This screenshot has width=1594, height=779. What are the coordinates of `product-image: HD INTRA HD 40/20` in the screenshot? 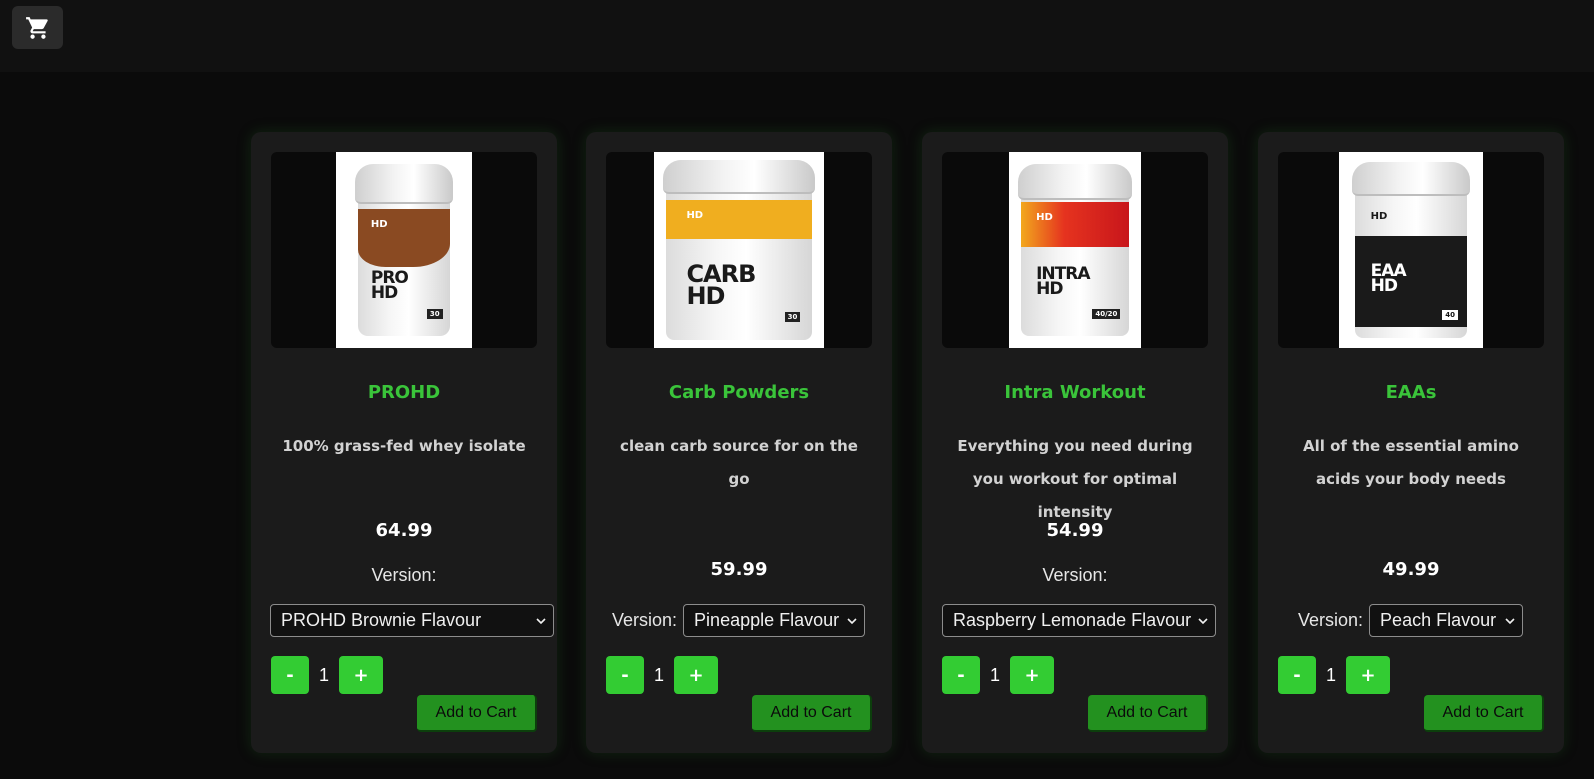 It's located at (1075, 250).